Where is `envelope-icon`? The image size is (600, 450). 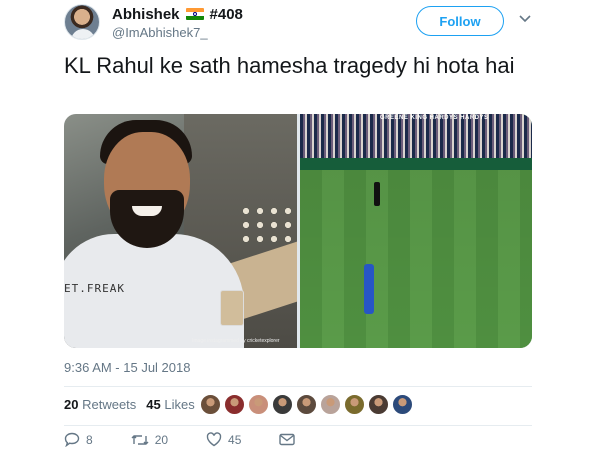
envelope-icon is located at coordinates (287, 439).